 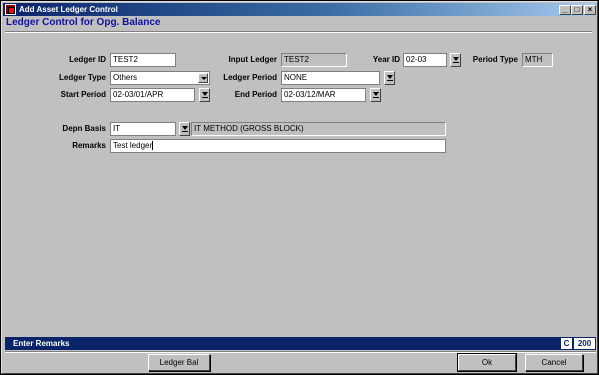 What do you see at coordinates (314, 60) in the screenshot?
I see `input-ledger-field: TEST2` at bounding box center [314, 60].